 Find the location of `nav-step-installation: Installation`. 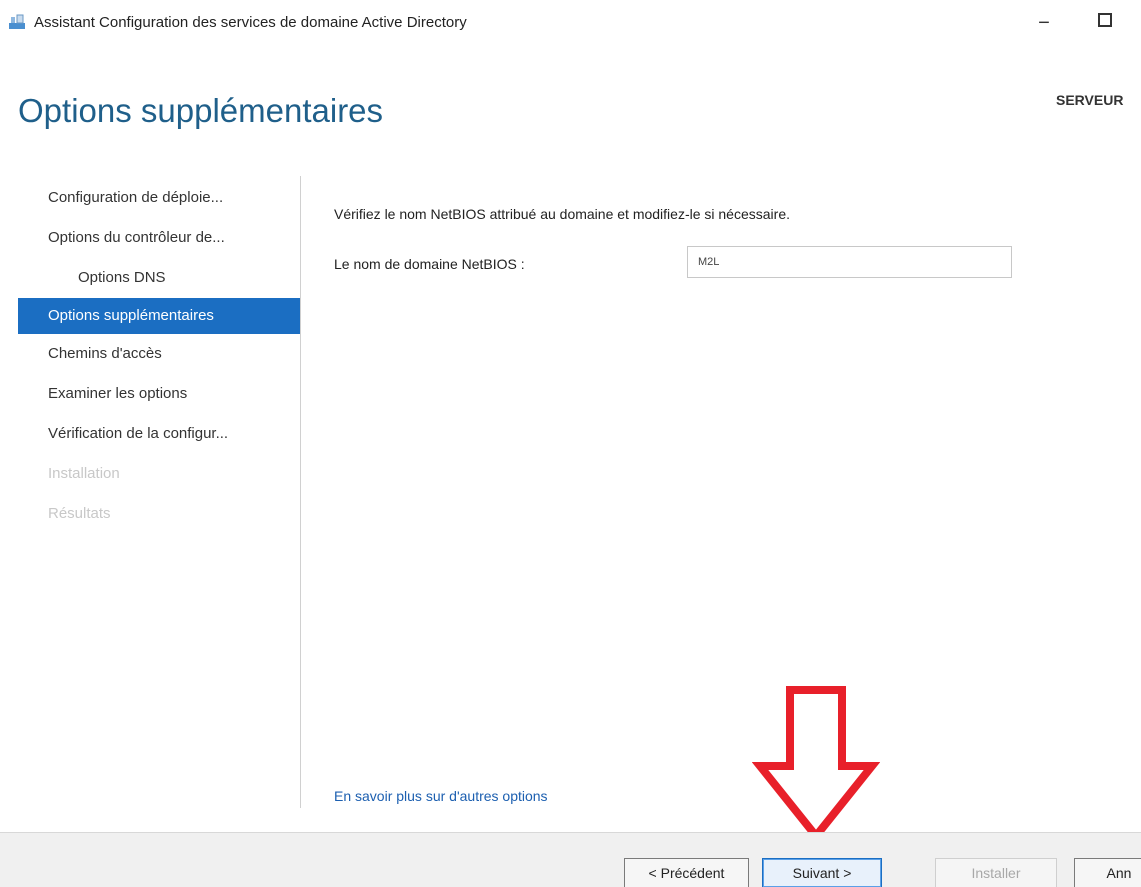

nav-step-installation: Installation is located at coordinates (84, 473).